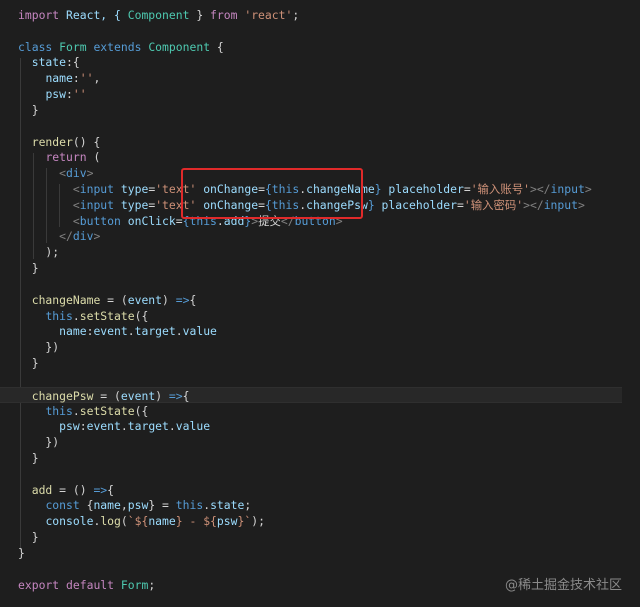  What do you see at coordinates (227, 505) in the screenshot?
I see `code-token: state` at bounding box center [227, 505].